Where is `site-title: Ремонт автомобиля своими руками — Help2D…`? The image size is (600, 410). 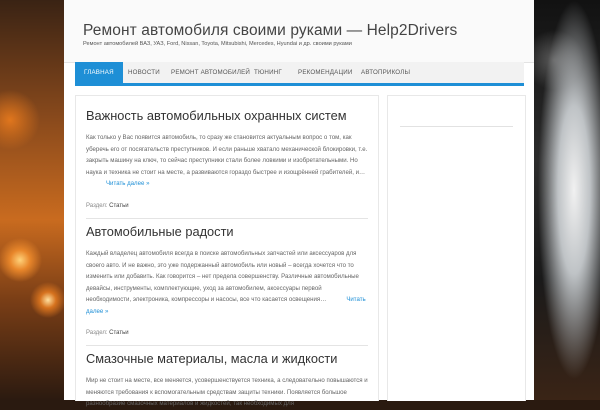
site-title: Ремонт автомобиля своими руками — Help2D… is located at coordinates (270, 31).